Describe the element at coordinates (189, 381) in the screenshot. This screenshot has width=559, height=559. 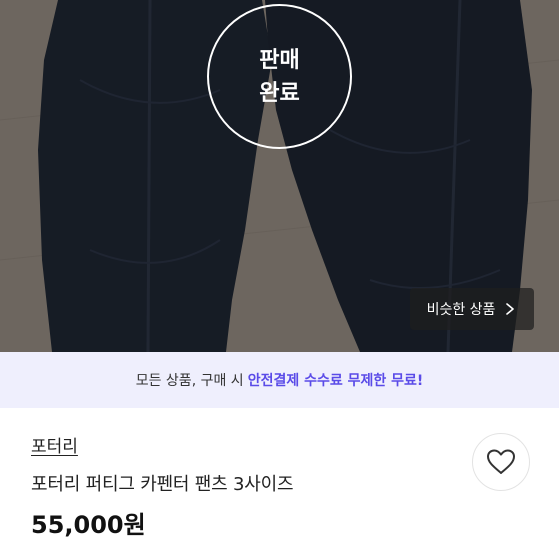
I see `promo-text: 모든 상품, 구매 시` at that location.